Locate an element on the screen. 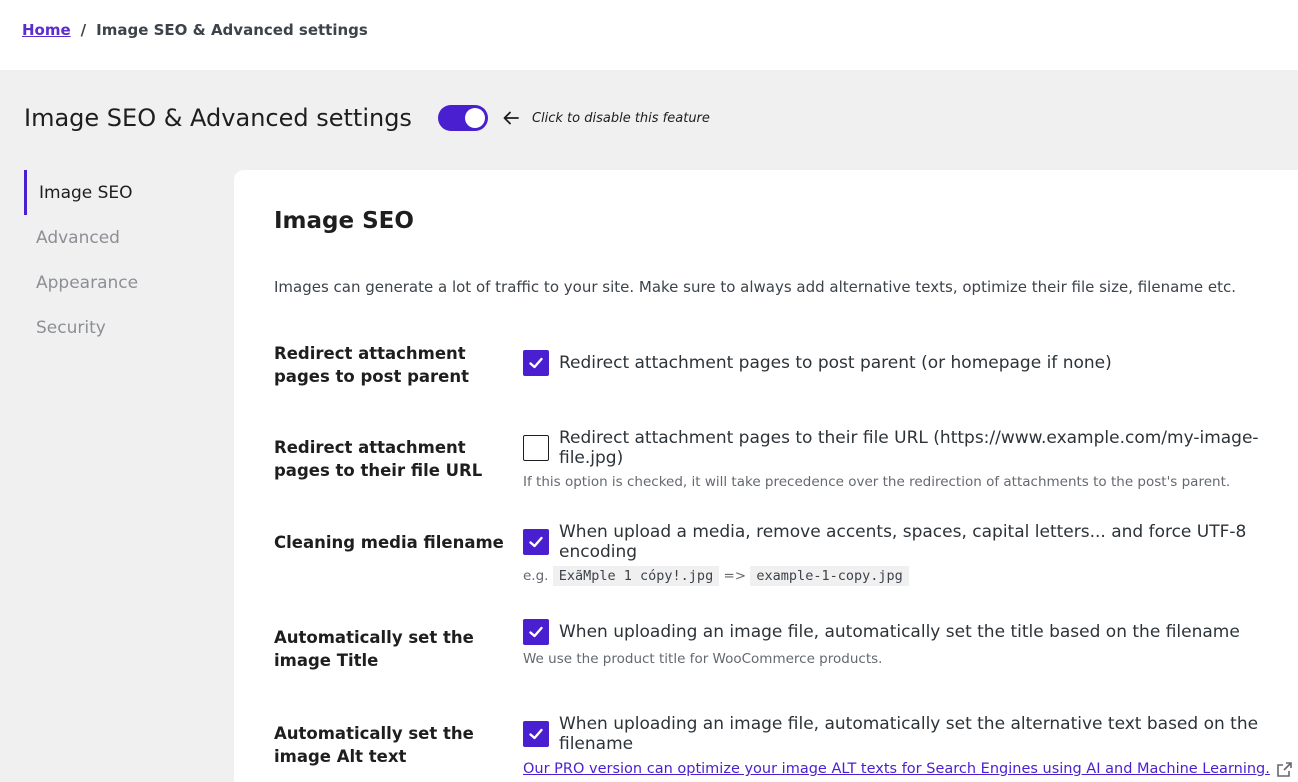 This screenshot has height=782, width=1298. image-alt-checkbox is located at coordinates (536, 734).